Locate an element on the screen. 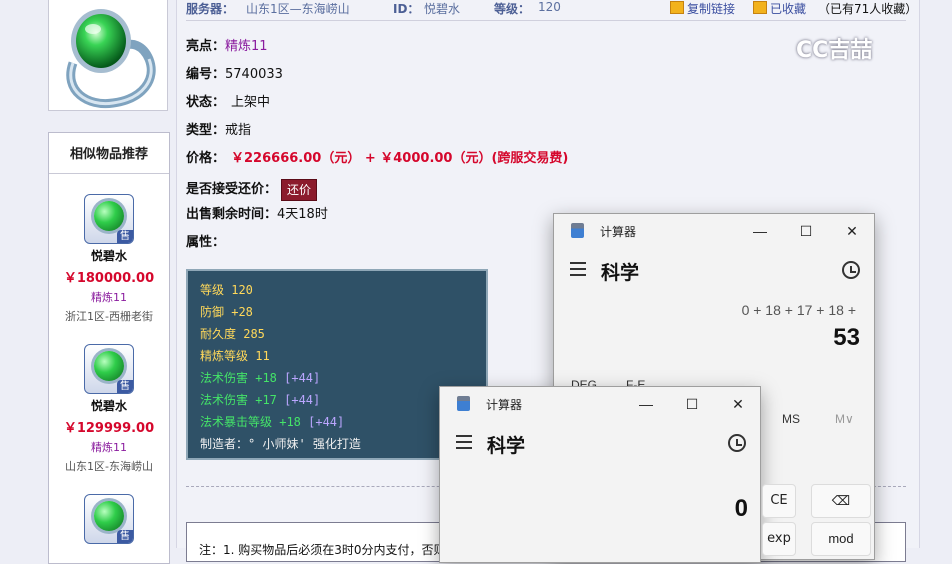  price-value: ￥226666.00（元） + ￥4000.00（元）(跨服交易费) is located at coordinates (400, 158).